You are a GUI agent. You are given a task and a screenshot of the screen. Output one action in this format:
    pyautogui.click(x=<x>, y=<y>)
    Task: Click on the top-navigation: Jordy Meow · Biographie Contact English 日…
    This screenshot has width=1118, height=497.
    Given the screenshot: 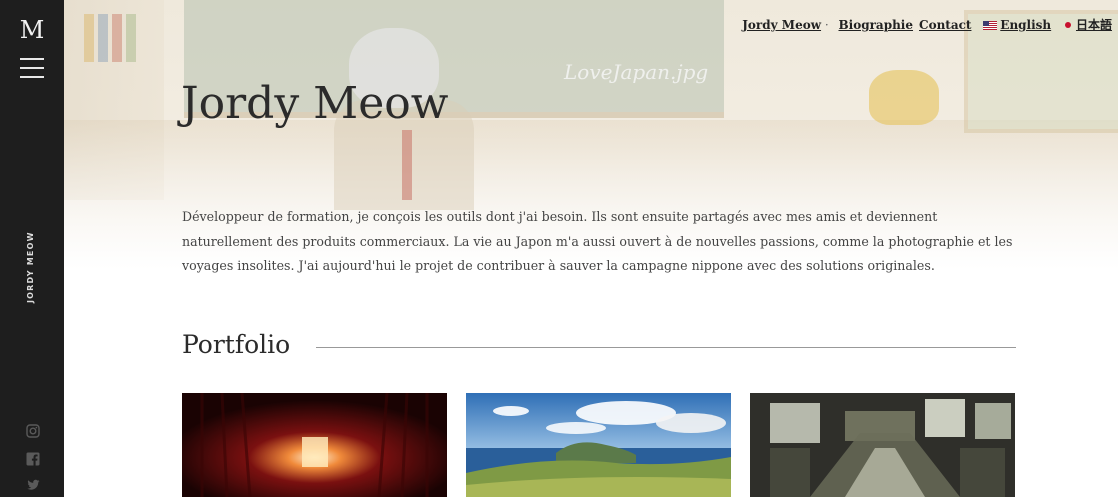 What is the action you would take?
    pyautogui.click(x=924, y=24)
    